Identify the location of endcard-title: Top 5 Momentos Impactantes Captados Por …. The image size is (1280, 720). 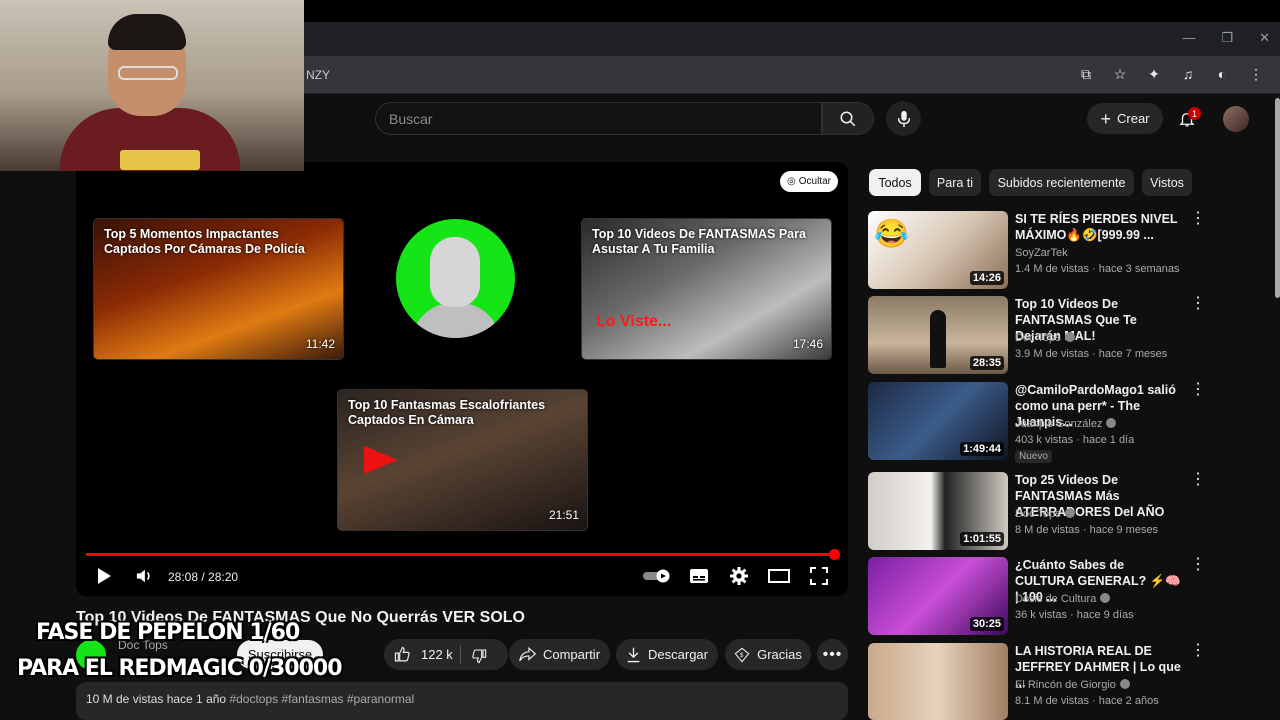
(204, 241).